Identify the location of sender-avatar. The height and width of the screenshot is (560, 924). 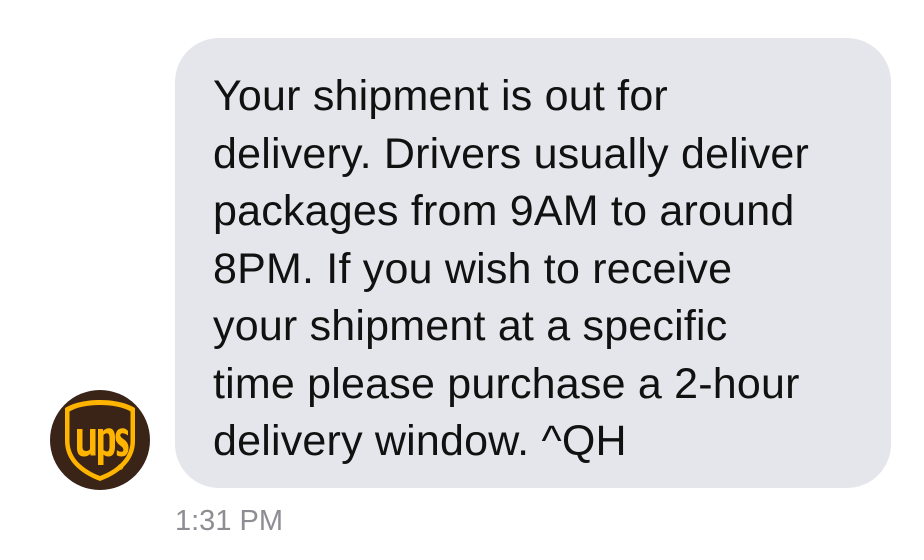
(100, 440).